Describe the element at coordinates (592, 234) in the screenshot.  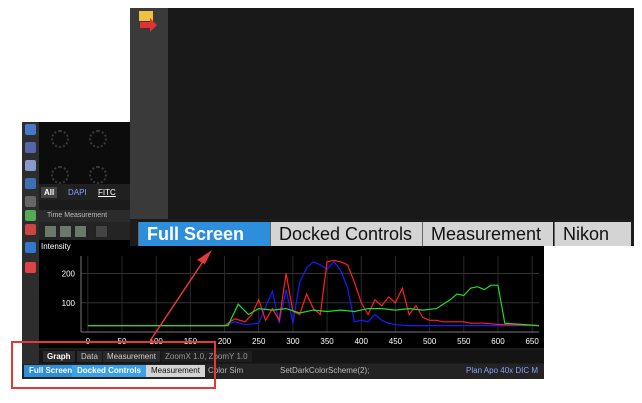
I see `tab-nikon: Nikon` at that location.